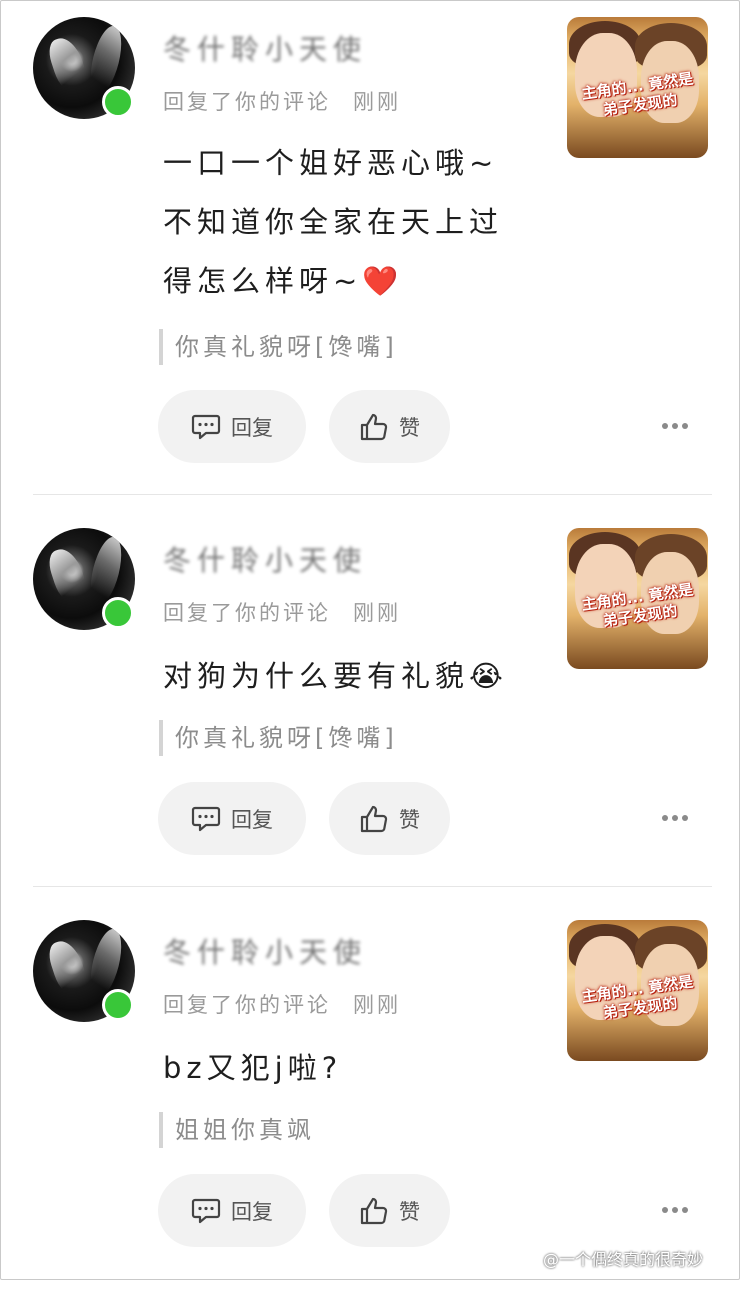 Image resolution: width=740 pixels, height=1295 pixels. I want to click on watermark-text: @一个偶终真的很奇妙, so click(623, 1259).